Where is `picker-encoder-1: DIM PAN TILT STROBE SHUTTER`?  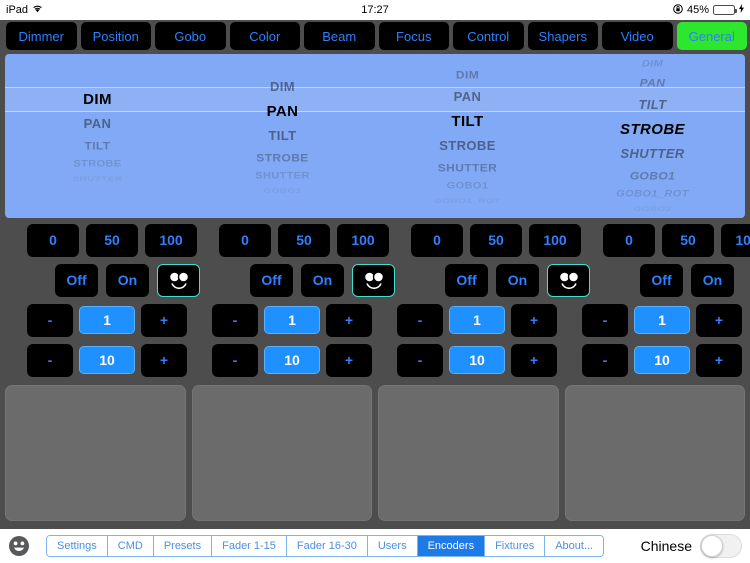
picker-encoder-1: DIM PAN TILT STROBE SHUTTER is located at coordinates (97, 136).